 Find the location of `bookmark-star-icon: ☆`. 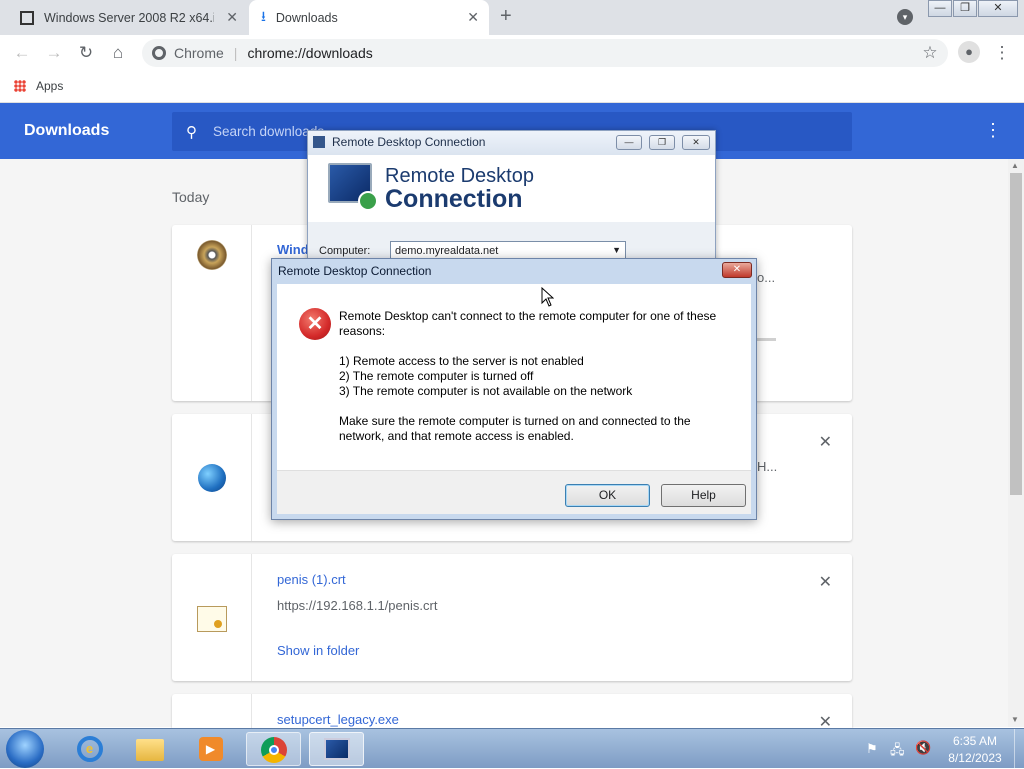

bookmark-star-icon: ☆ is located at coordinates (930, 53).